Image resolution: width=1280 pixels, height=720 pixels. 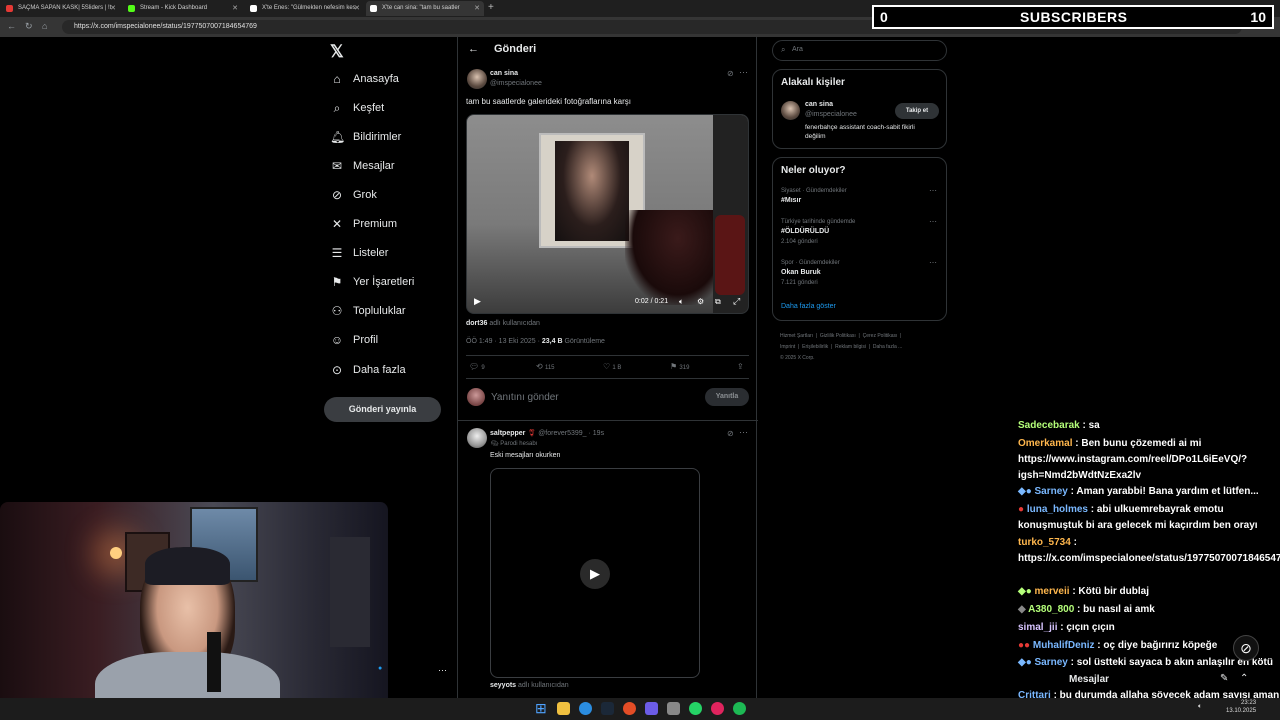 What do you see at coordinates (338, 137) in the screenshot?
I see `bell-icon: 🔔︎` at bounding box center [338, 137].